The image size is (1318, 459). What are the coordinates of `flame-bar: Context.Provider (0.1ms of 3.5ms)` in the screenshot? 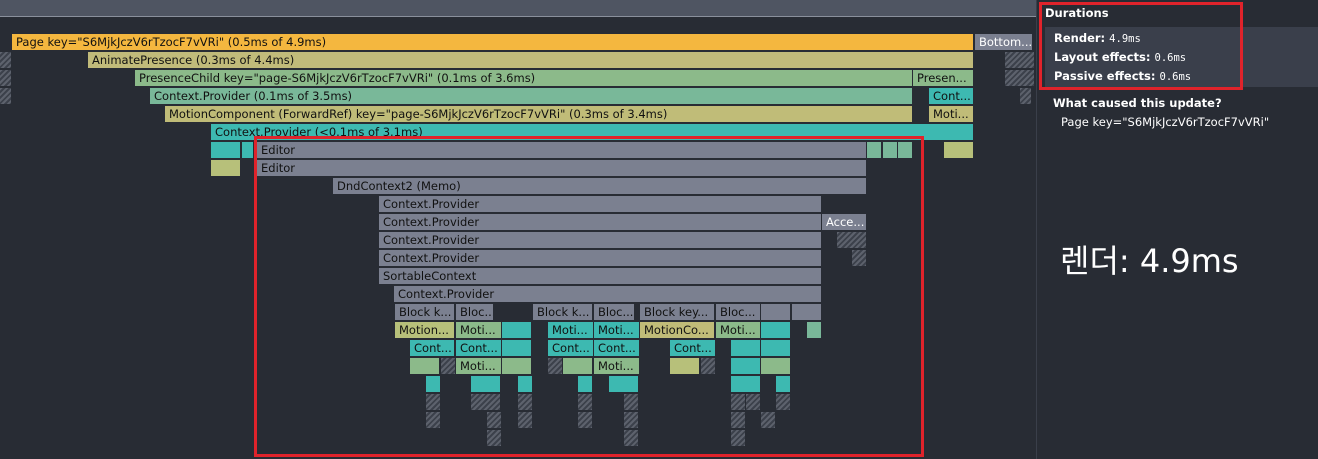 It's located at (531, 96).